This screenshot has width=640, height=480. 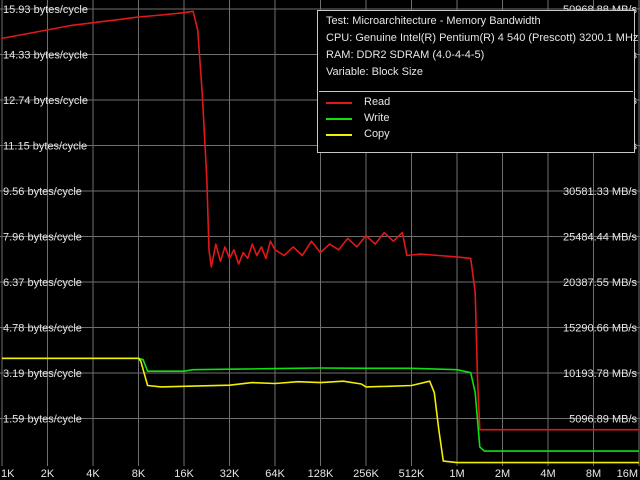 I want to click on legend-swatch-read, so click(x=339, y=103).